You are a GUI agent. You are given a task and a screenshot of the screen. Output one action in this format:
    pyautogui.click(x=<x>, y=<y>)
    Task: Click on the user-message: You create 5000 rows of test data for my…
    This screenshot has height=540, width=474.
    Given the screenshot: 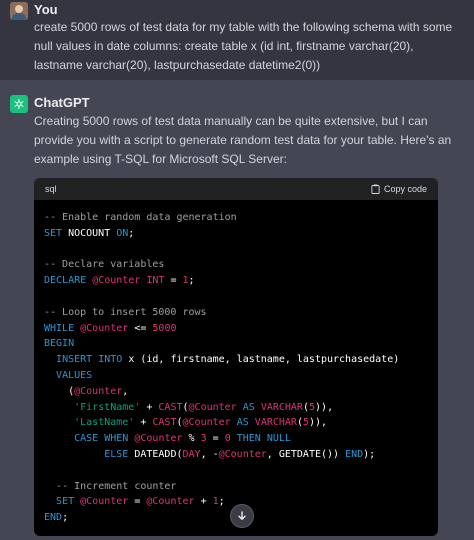 What is the action you would take?
    pyautogui.click(x=237, y=40)
    